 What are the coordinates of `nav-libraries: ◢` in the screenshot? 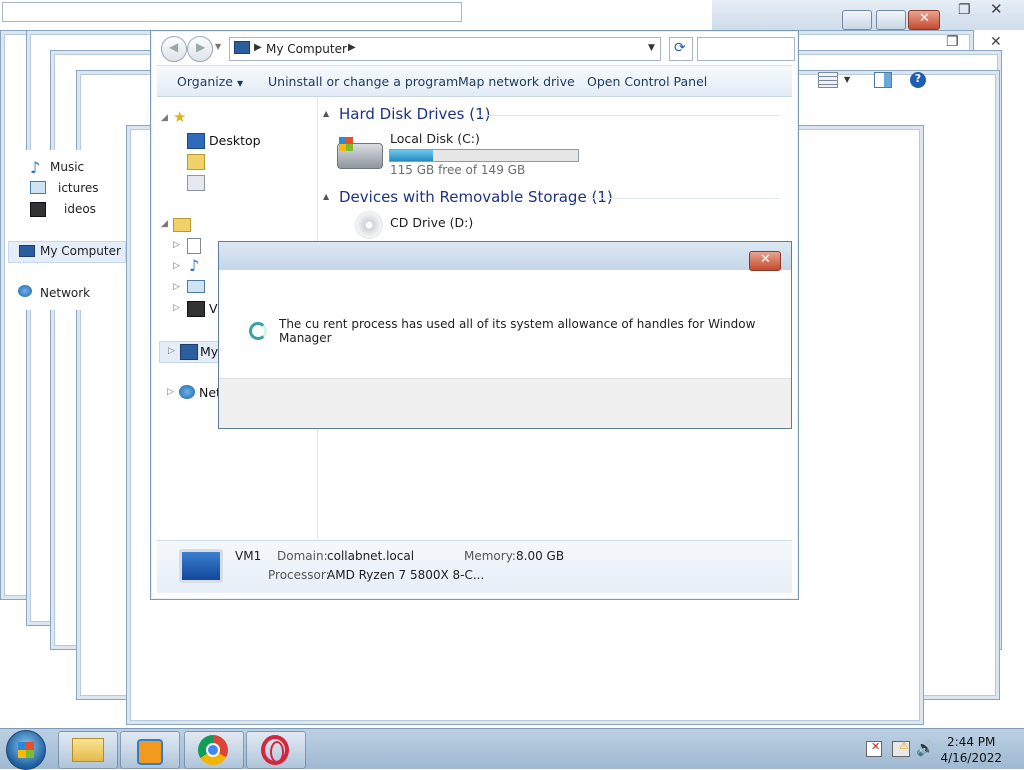 It's located at (232, 225).